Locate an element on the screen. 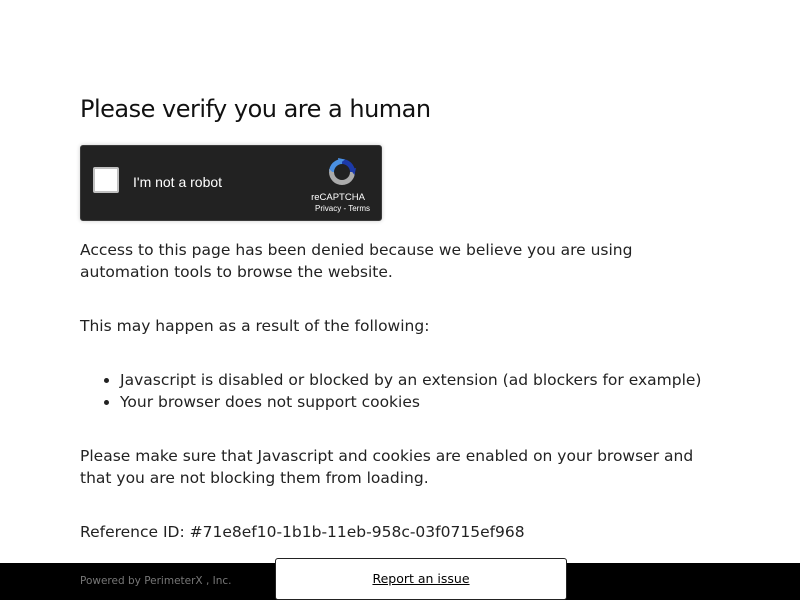 This screenshot has height=600, width=800. powered-by-text: Powered by PerimeterX , Inc. is located at coordinates (156, 581).